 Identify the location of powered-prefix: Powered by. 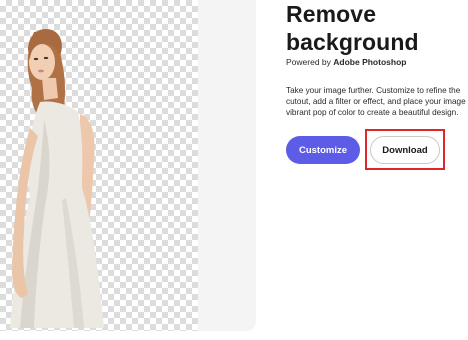
(308, 62).